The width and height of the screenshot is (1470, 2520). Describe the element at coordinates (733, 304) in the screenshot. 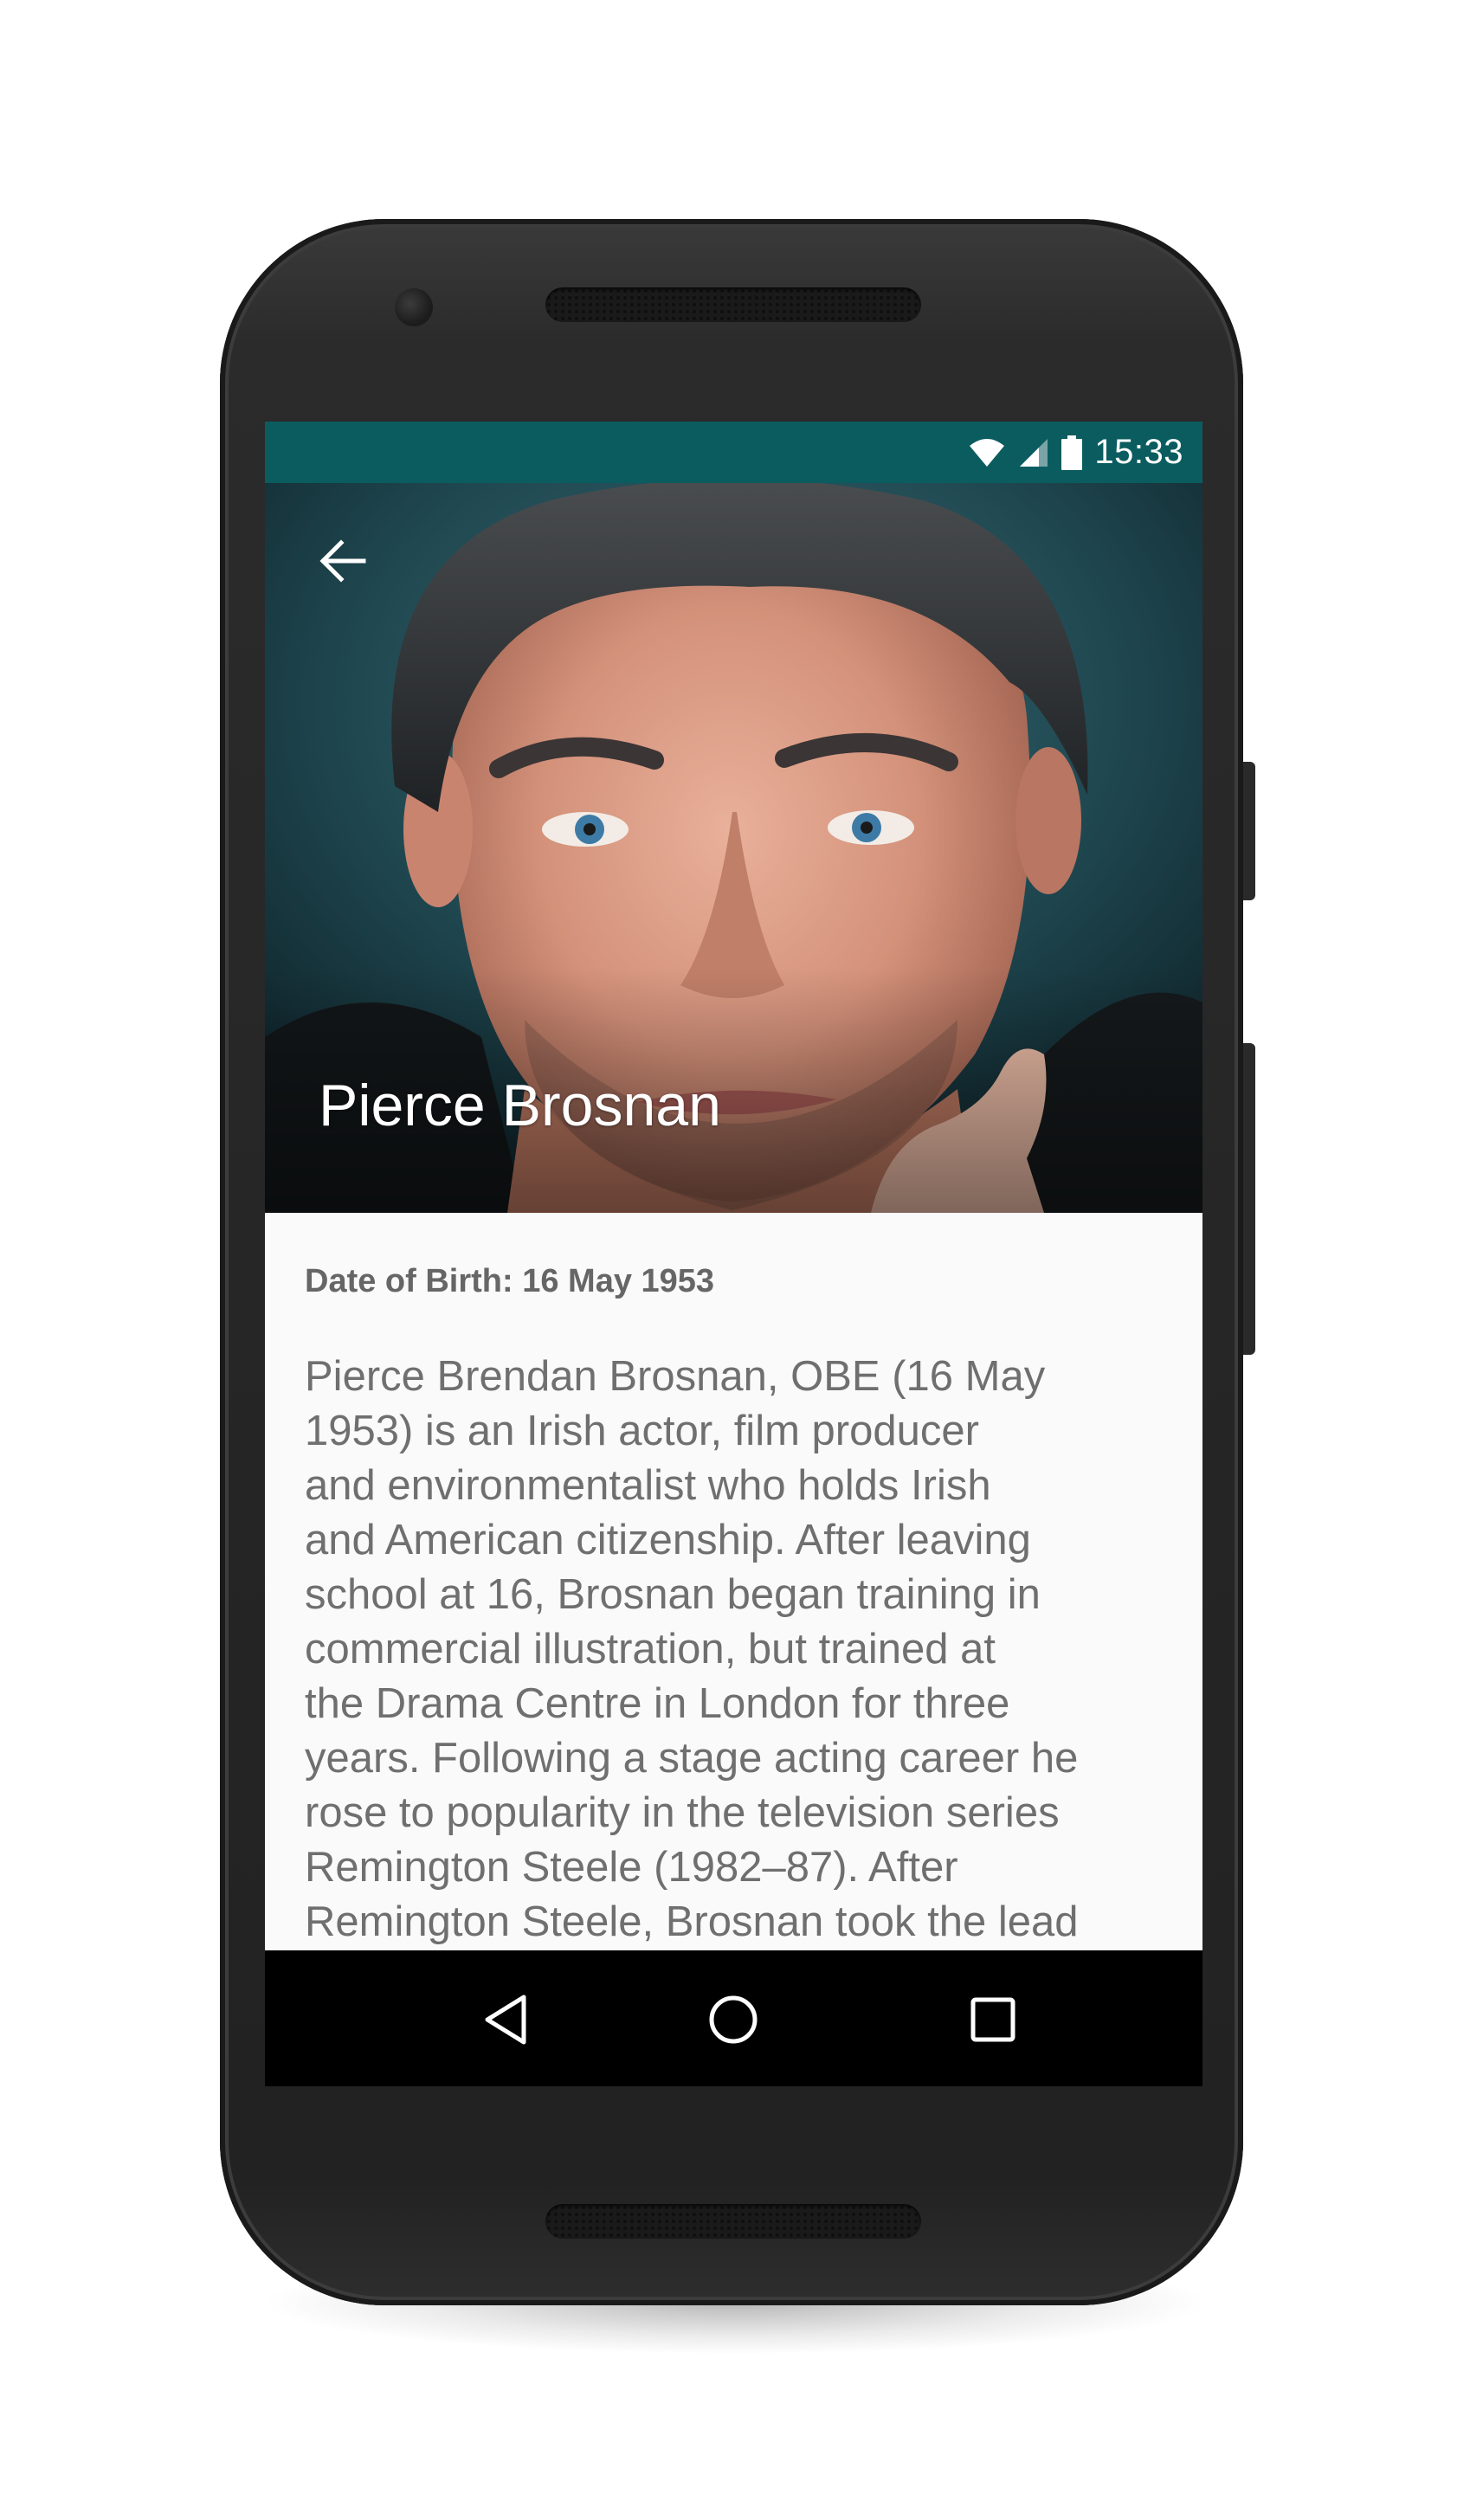

I see `top-speaker` at that location.